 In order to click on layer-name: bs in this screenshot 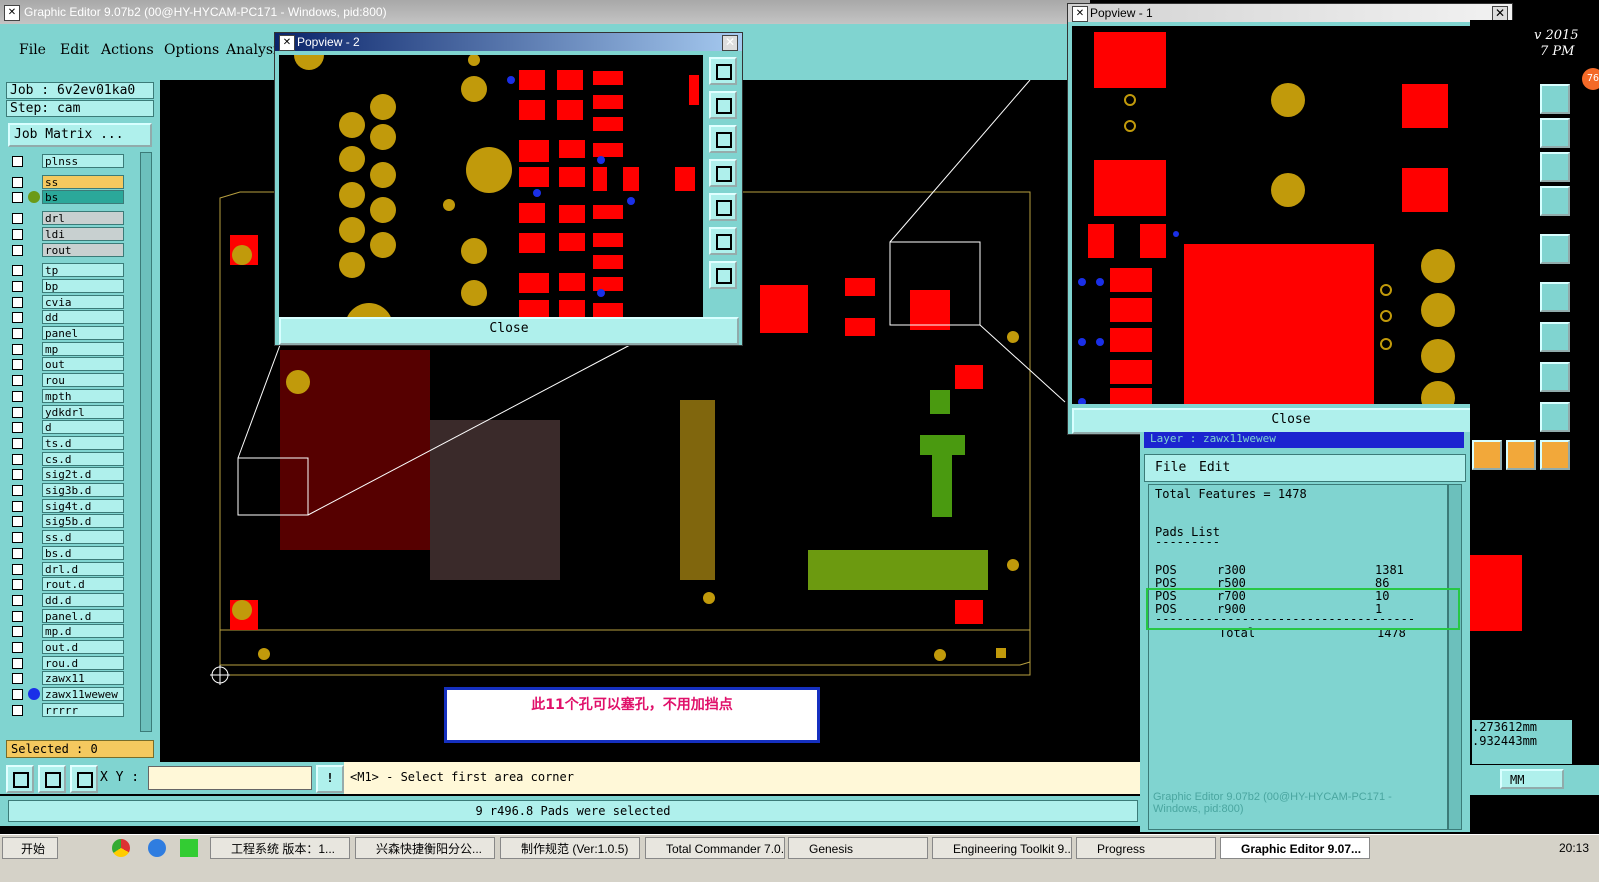, I will do `click(83, 197)`.